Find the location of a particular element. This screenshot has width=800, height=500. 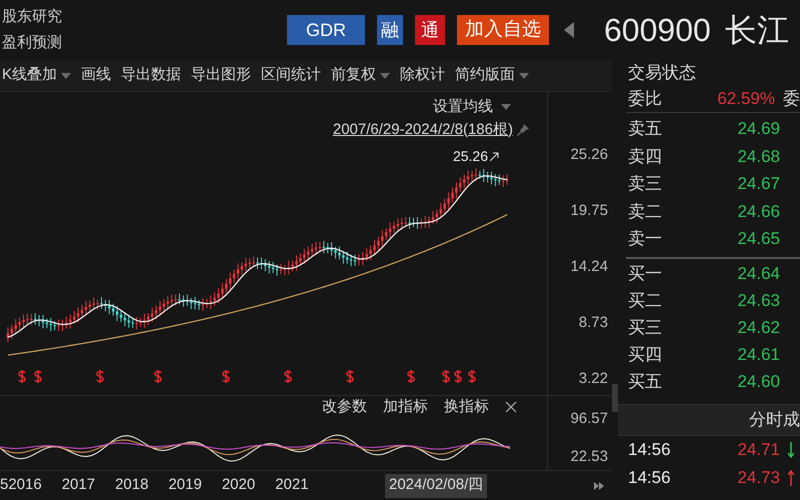

price-axis-label: 8.73 is located at coordinates (593, 323).